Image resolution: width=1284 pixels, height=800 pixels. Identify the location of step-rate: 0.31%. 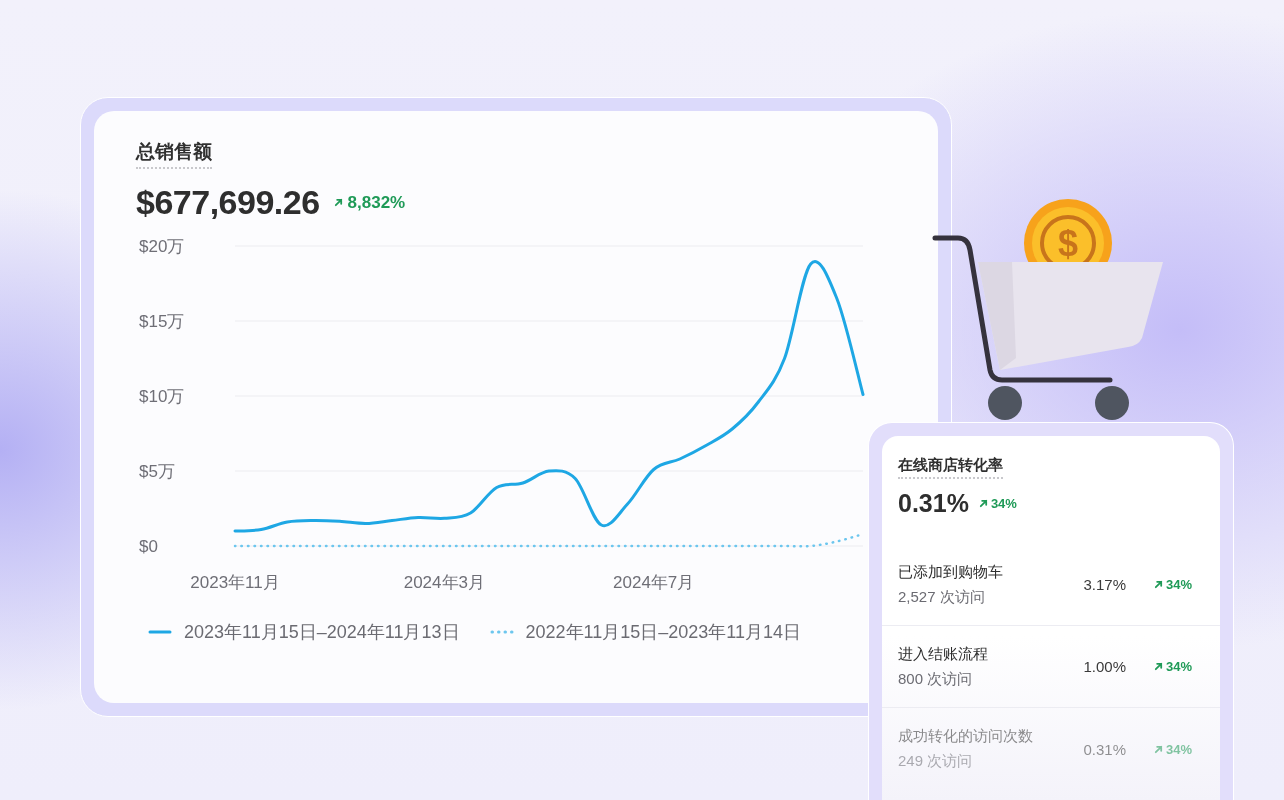
(1104, 749).